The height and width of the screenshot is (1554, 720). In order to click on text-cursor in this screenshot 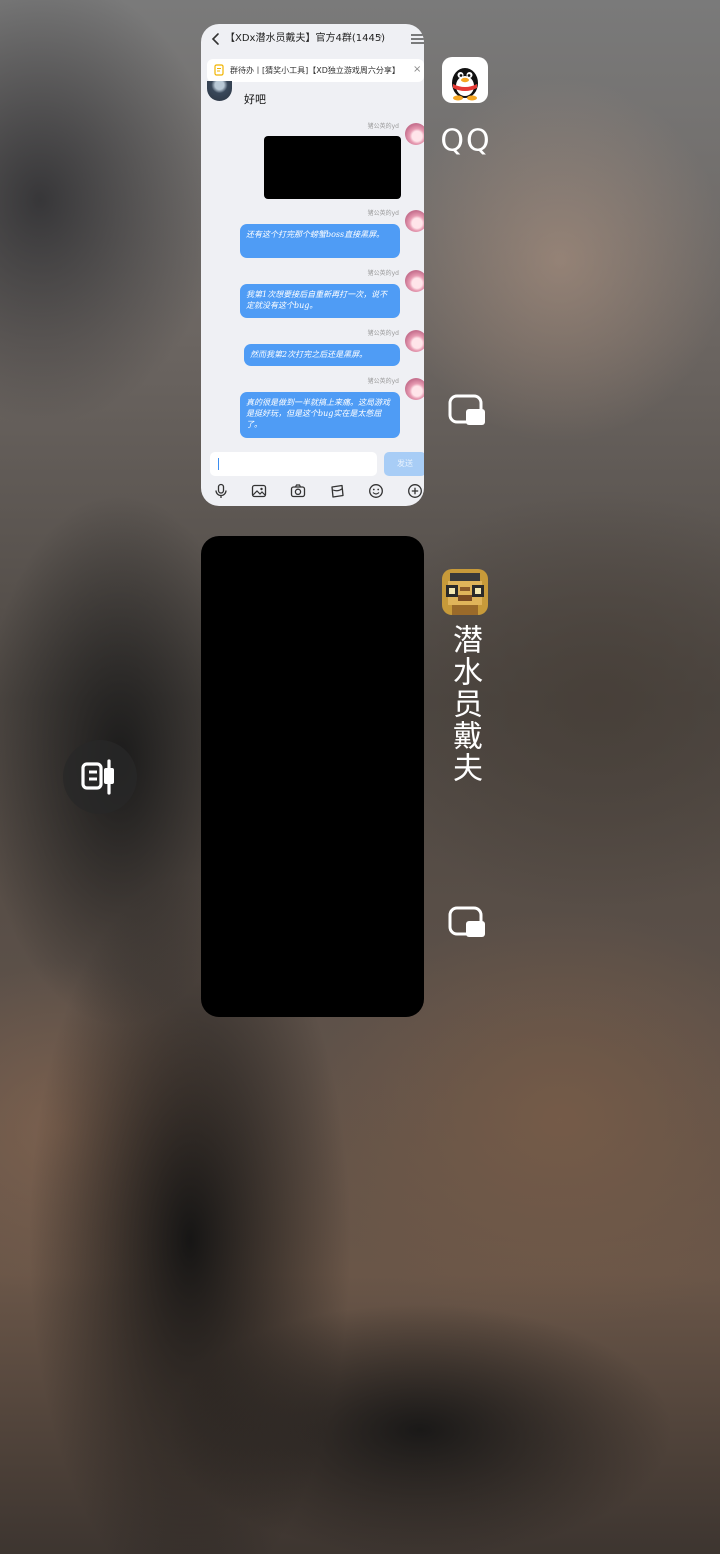, I will do `click(218, 464)`.